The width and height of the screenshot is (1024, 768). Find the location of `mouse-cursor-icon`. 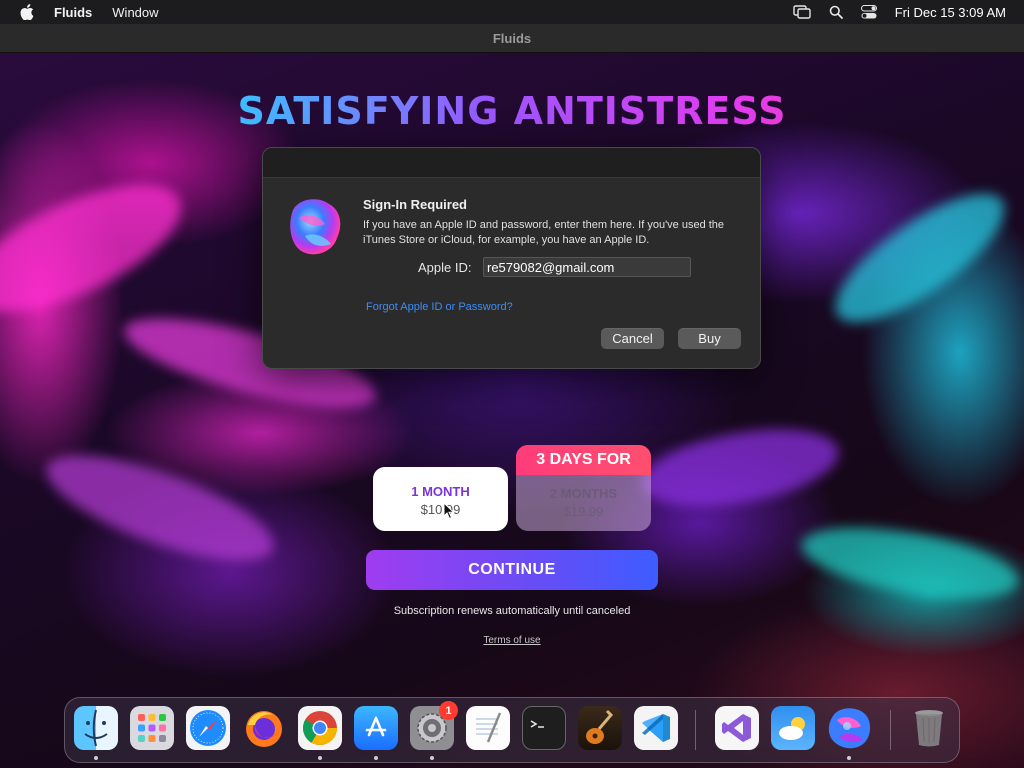

mouse-cursor-icon is located at coordinates (449, 511).